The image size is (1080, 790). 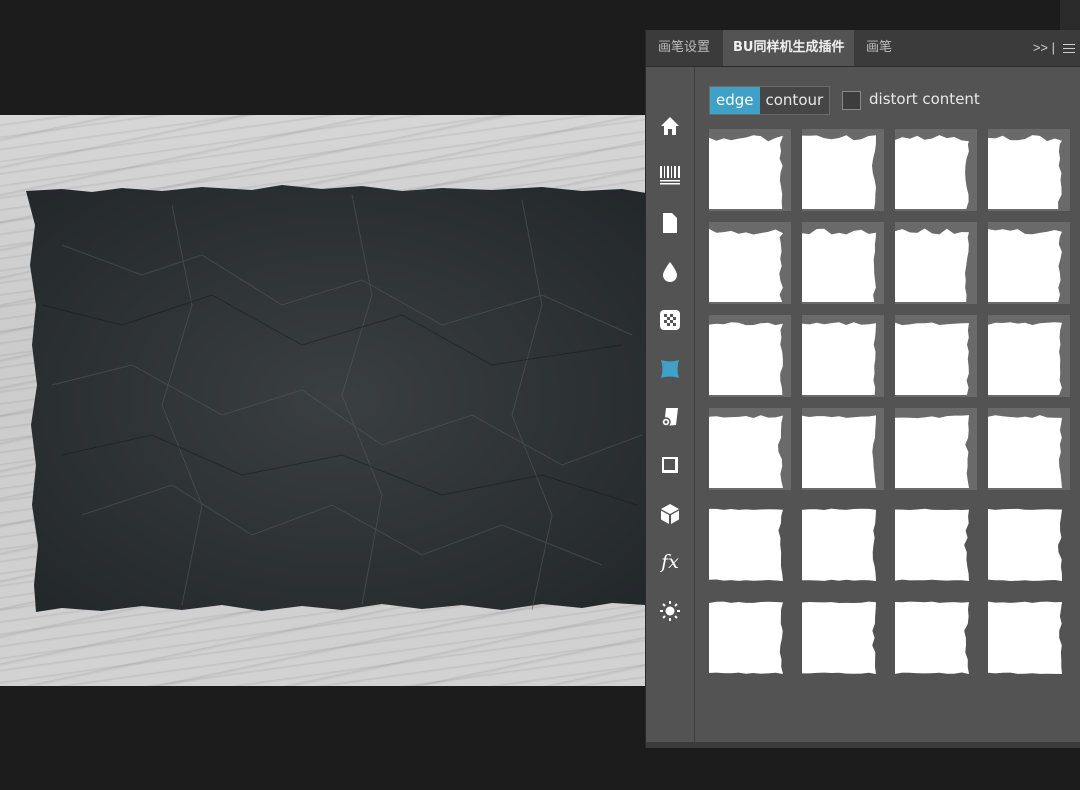 What do you see at coordinates (789, 48) in the screenshot?
I see `tab-bu-plugin: BU同样机生成插件` at bounding box center [789, 48].